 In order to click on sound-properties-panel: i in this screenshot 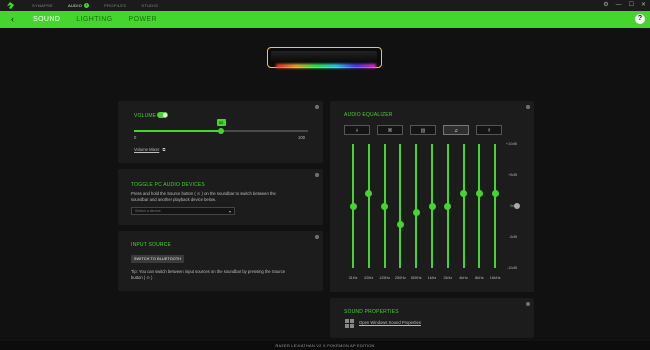, I will do `click(432, 318)`.